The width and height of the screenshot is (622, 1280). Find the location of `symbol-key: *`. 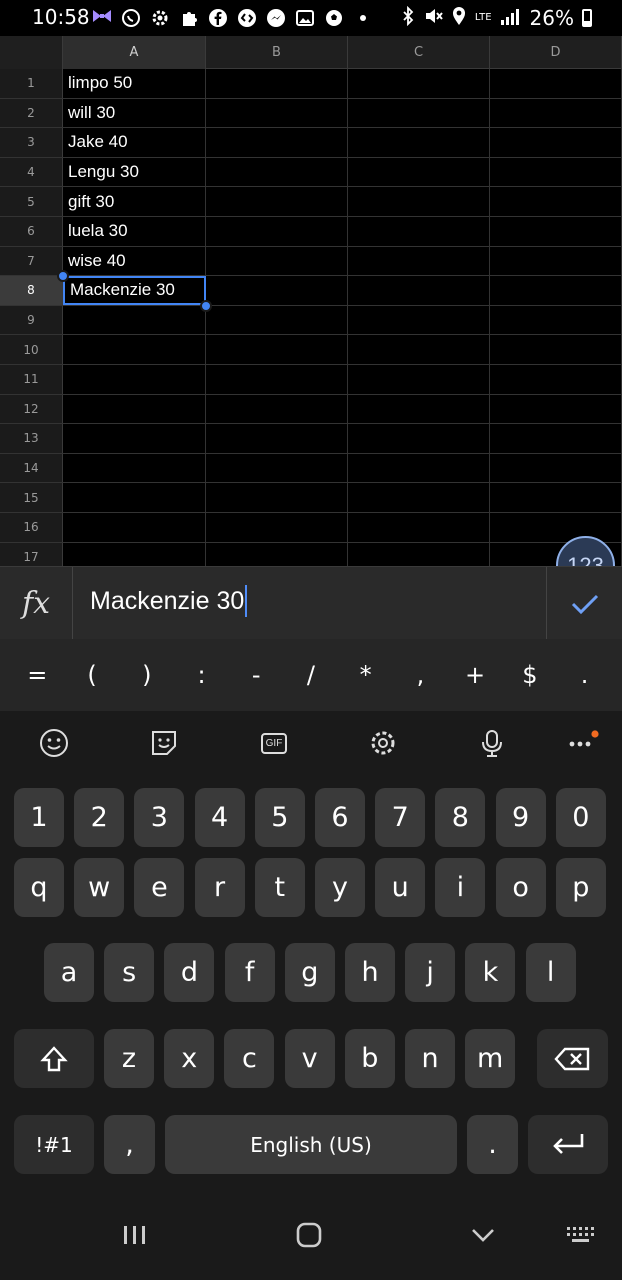

symbol-key: * is located at coordinates (366, 675).